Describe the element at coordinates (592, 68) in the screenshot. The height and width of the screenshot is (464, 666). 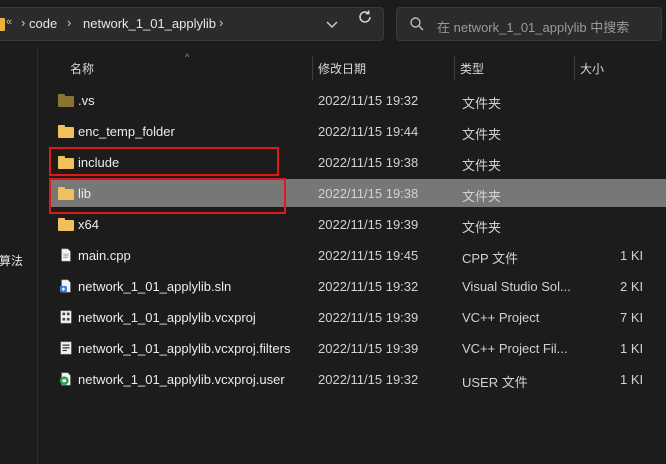
I see `column-size-header: 大小` at that location.